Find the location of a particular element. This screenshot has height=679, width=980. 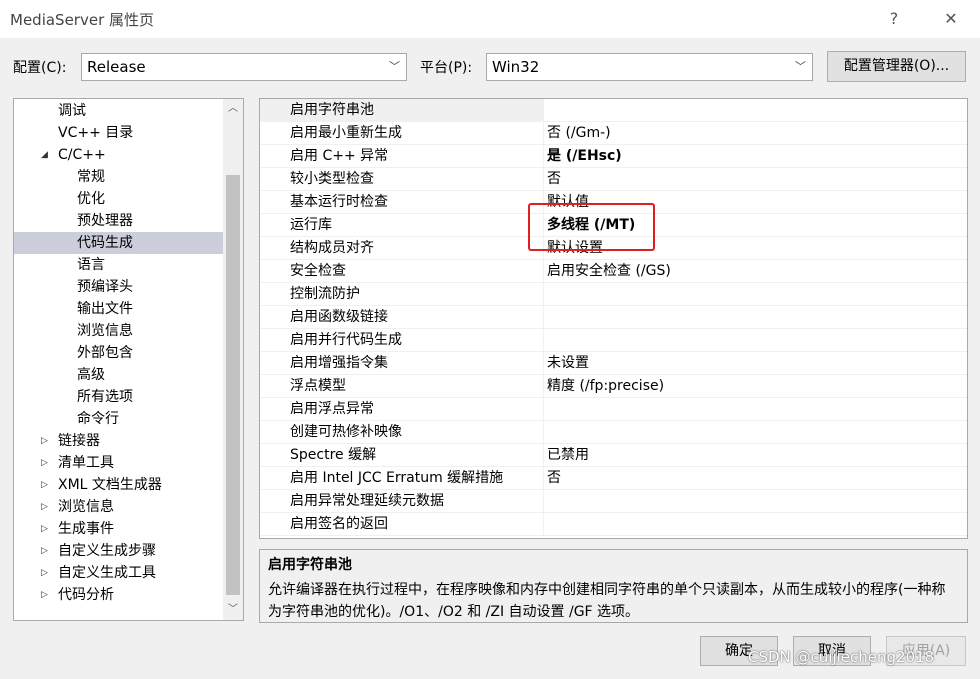

property-row: 运行库 多线程 (/MT) is located at coordinates (613, 225).